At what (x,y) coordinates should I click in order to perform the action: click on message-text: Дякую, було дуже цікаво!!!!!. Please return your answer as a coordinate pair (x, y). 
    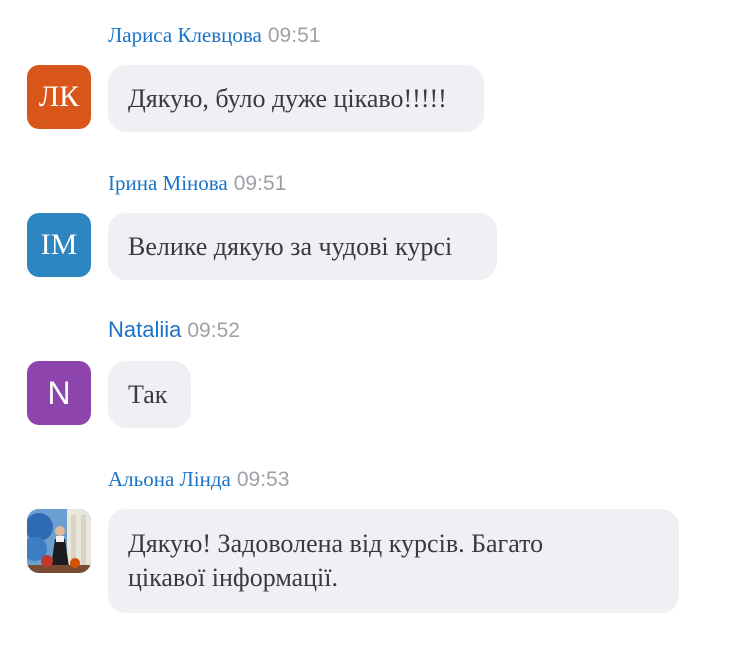
    Looking at the image, I should click on (287, 98).